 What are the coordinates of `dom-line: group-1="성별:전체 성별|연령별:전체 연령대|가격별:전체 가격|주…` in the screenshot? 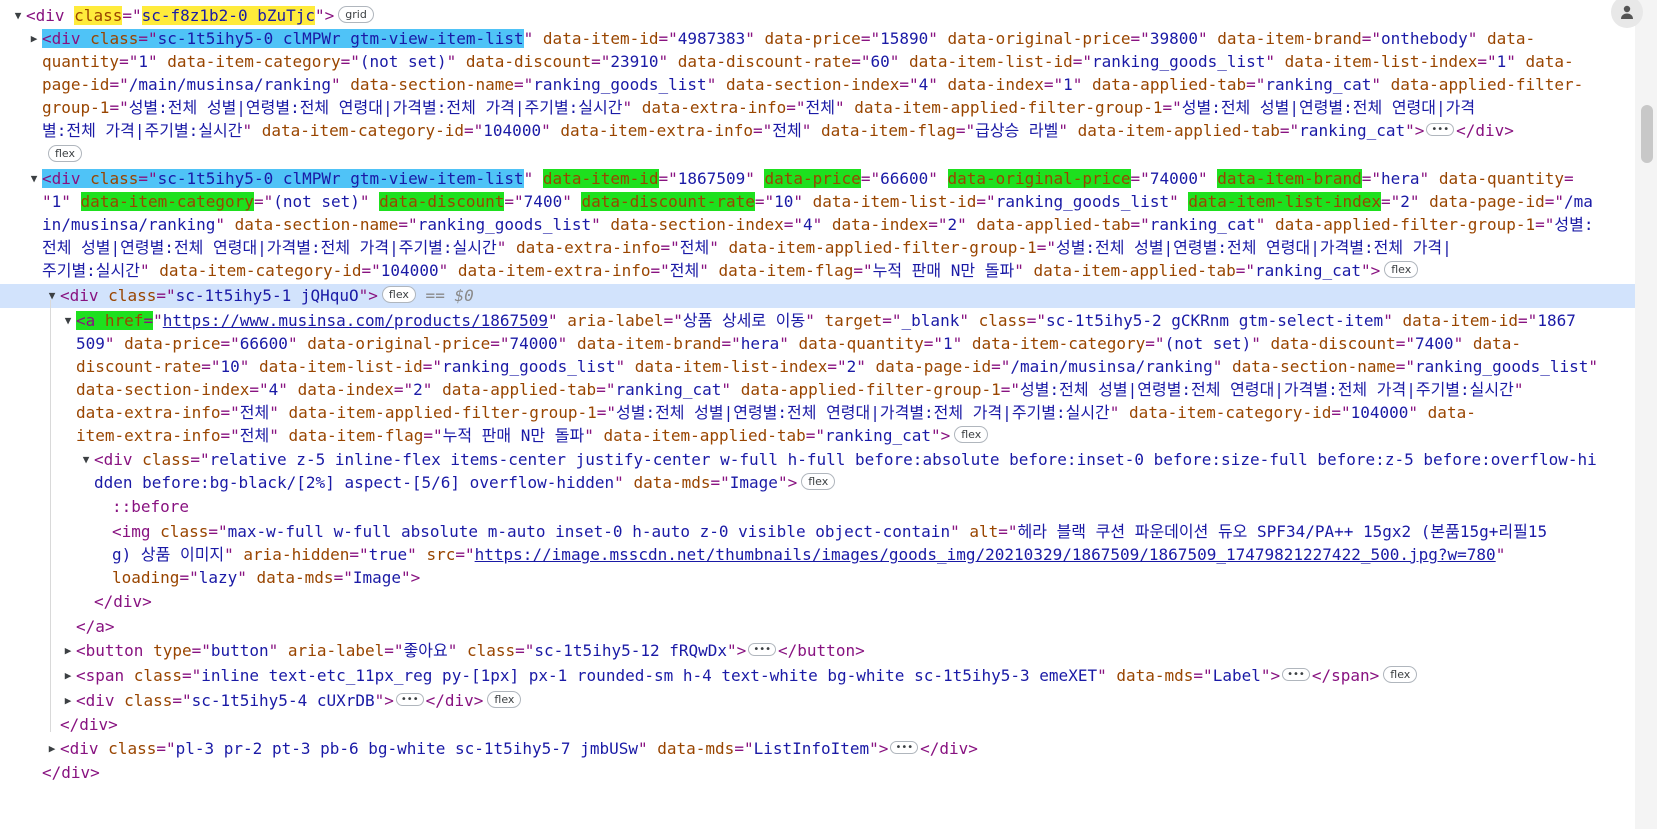 It's located at (817, 108).